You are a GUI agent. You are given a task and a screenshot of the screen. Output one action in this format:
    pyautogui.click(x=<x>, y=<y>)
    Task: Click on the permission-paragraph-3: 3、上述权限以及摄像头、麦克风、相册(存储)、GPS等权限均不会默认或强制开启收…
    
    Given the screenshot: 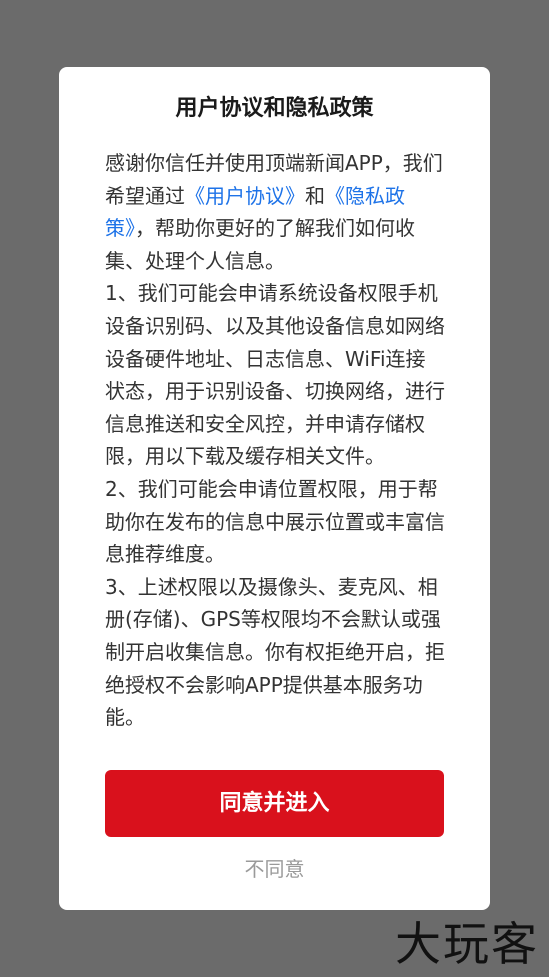 What is the action you would take?
    pyautogui.click(x=275, y=652)
    